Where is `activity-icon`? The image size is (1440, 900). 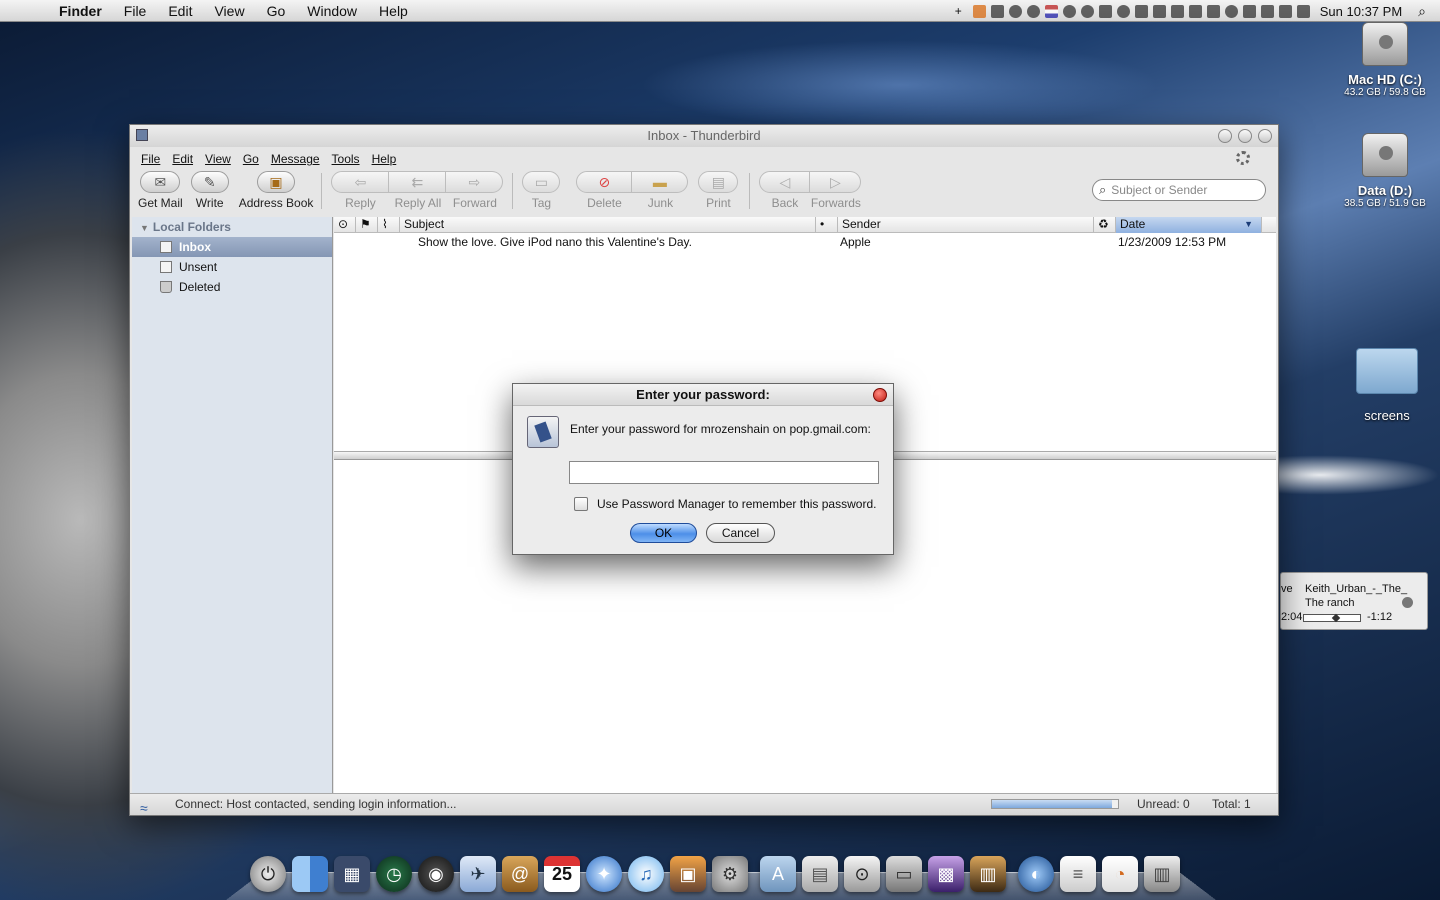
activity-icon is located at coordinates (1249, 11).